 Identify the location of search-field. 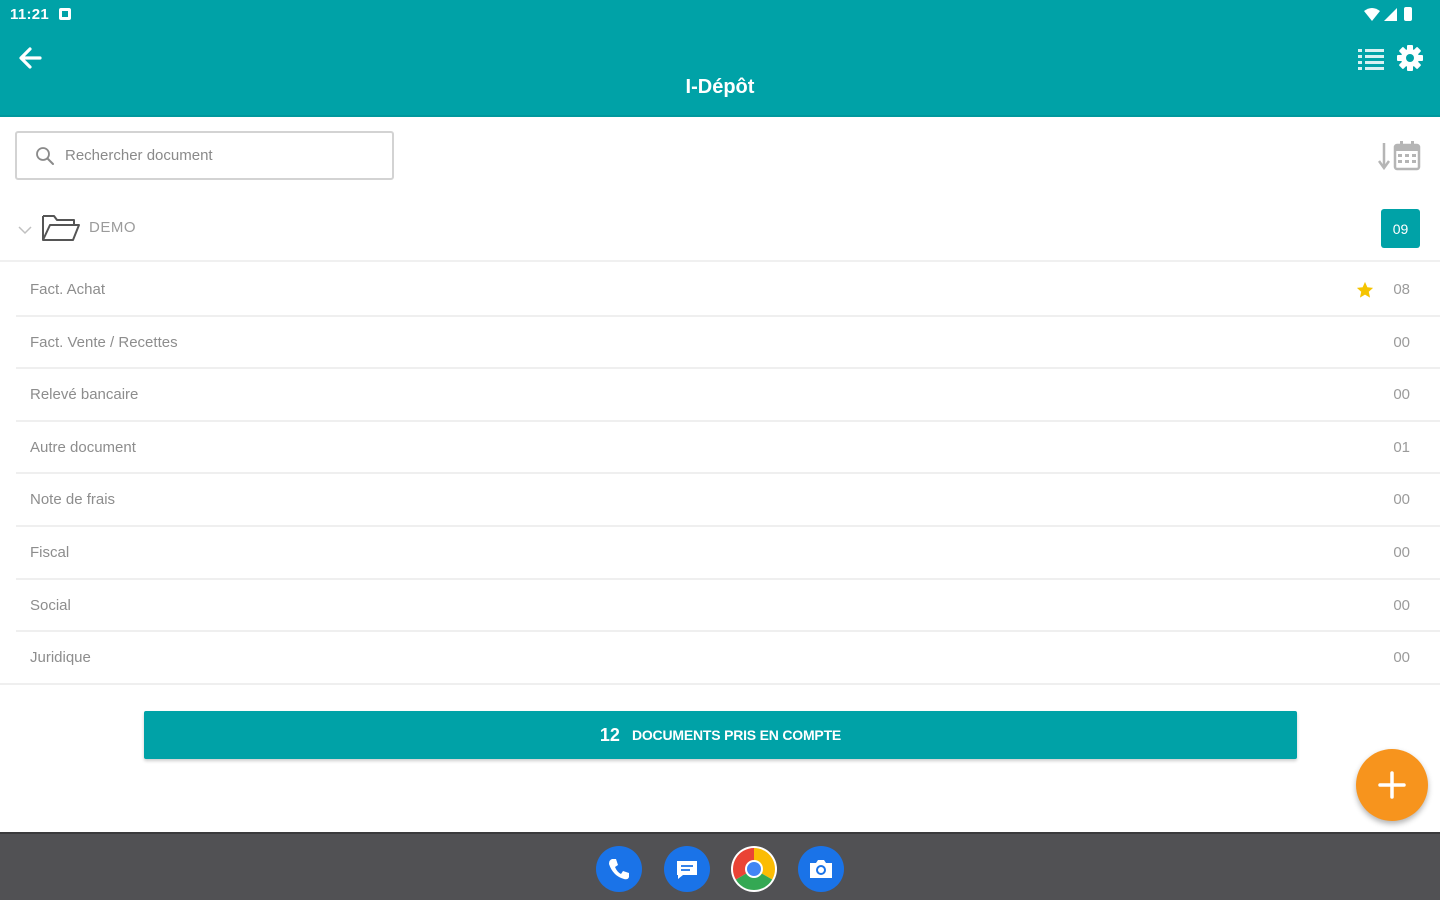
(204, 155).